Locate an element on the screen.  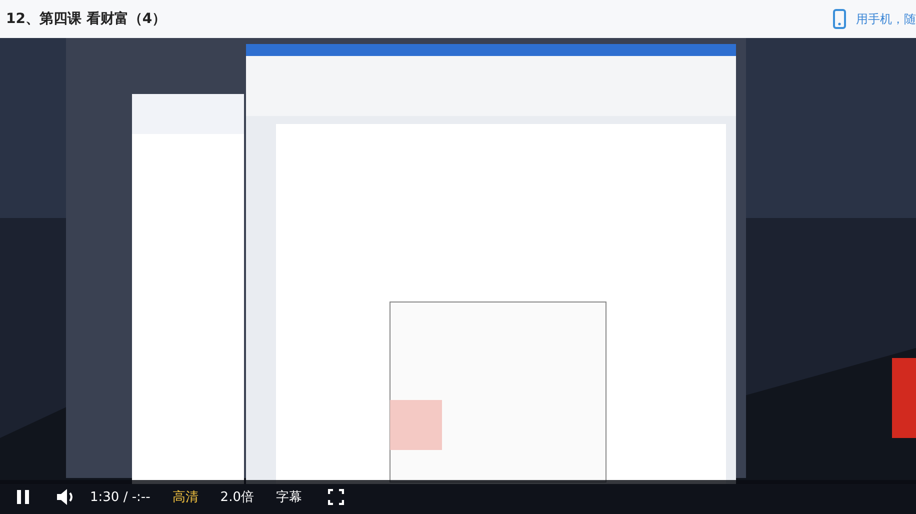
player-option: 字幕 is located at coordinates (289, 497).